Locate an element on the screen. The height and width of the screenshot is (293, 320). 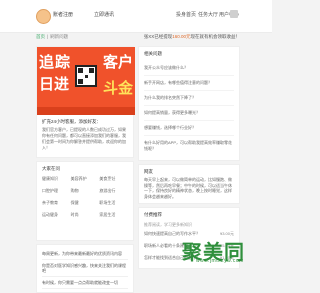
category-item: 运动健身 is located at coordinates (56, 215).